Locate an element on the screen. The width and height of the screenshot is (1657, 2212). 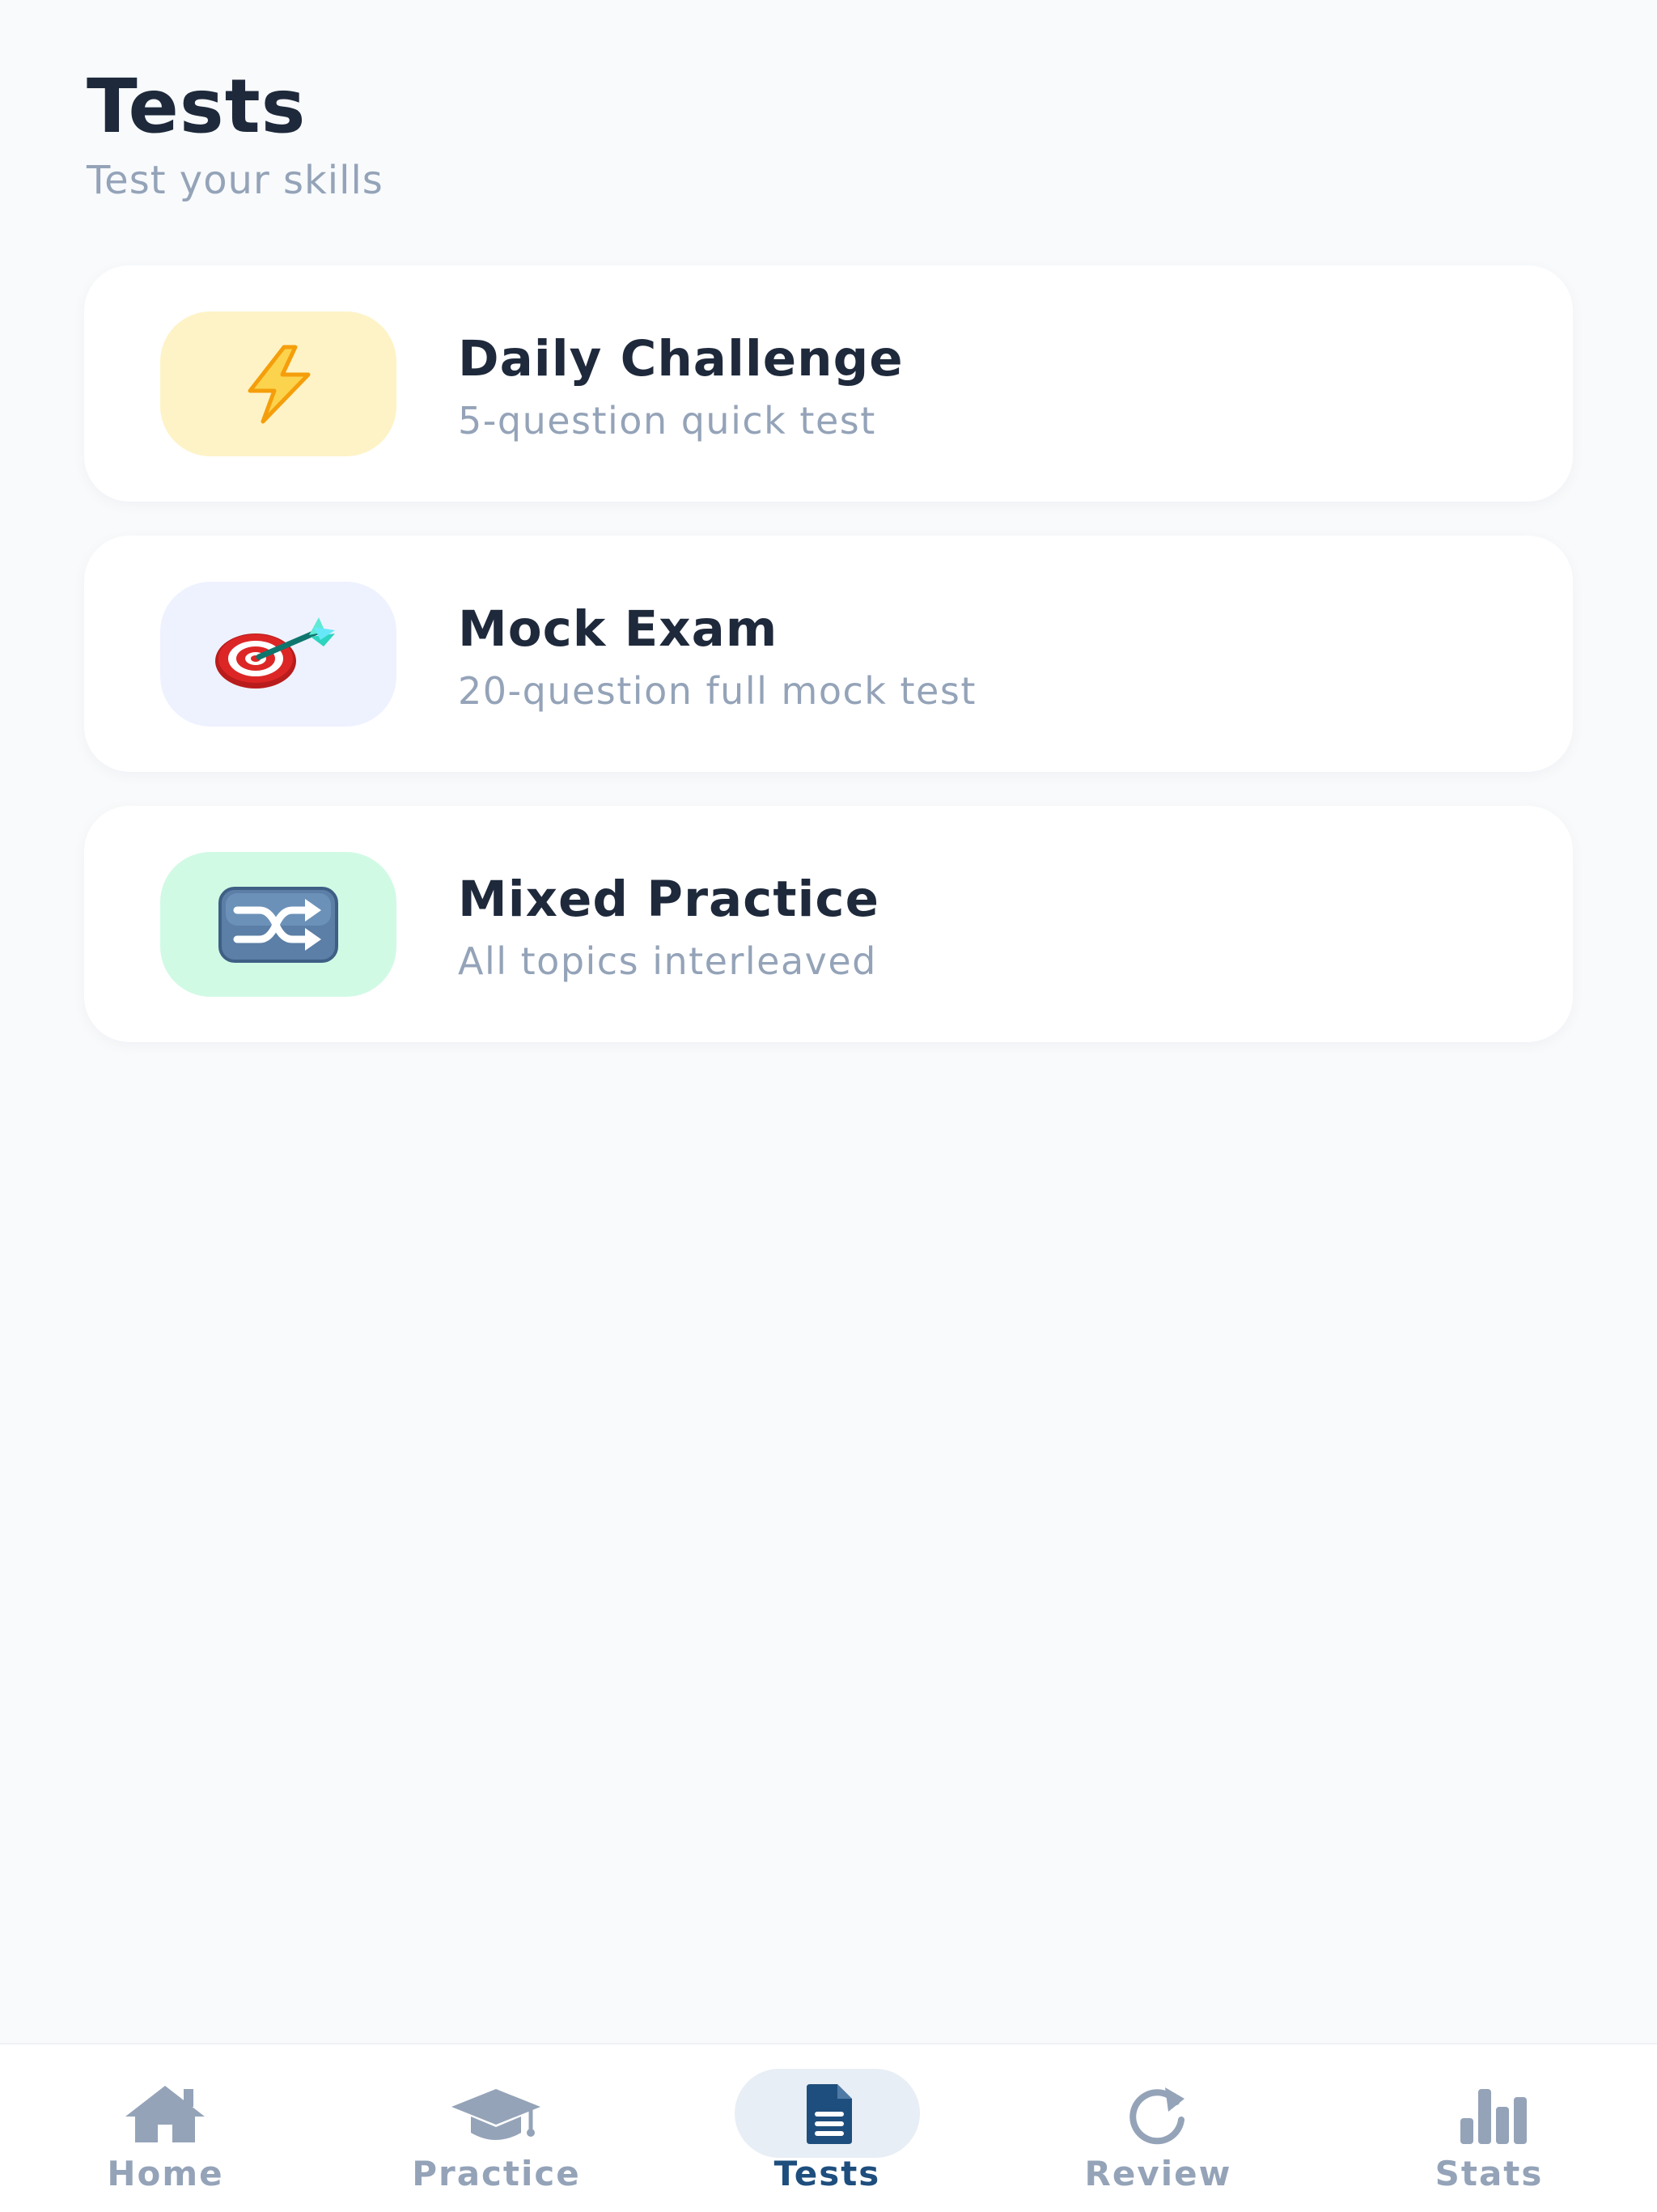
daily-challenge-text: Daily Challenge 5-question quick test is located at coordinates (681, 386).